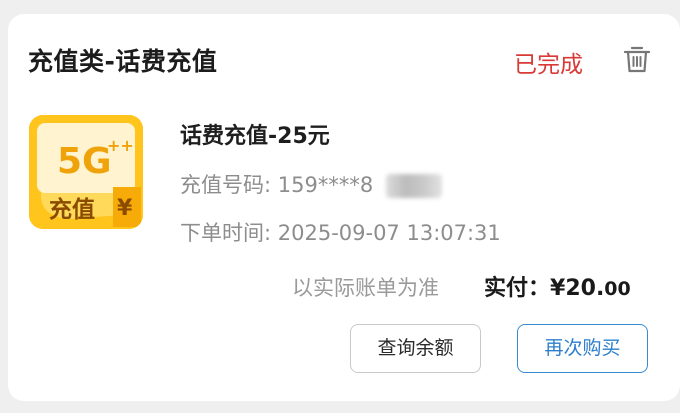 This screenshot has width=680, height=413. I want to click on rebuy-button: 再次购买, so click(582, 348).